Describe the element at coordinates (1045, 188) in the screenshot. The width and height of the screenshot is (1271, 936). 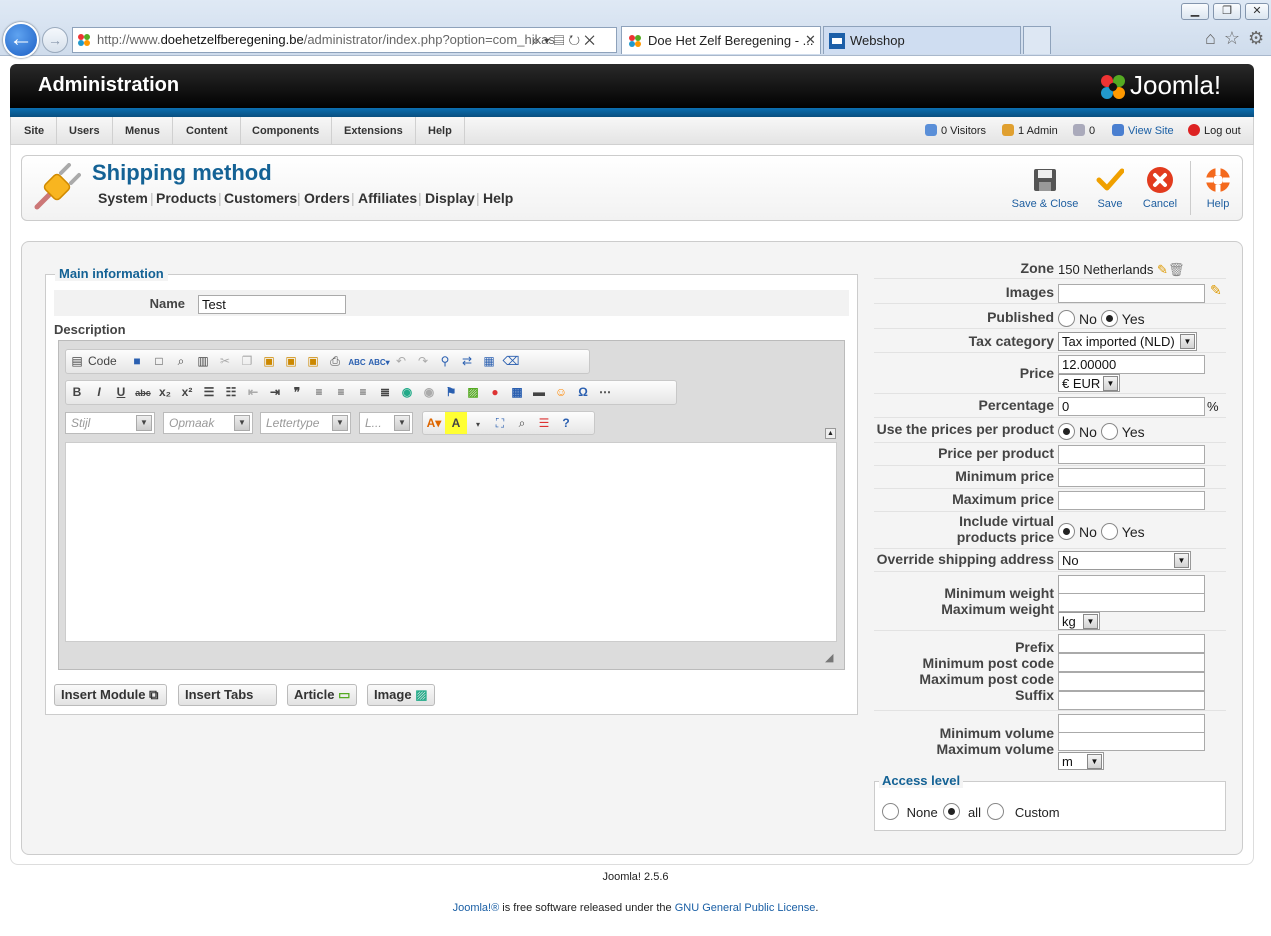
I see `save-close-button: Save & Close` at that location.